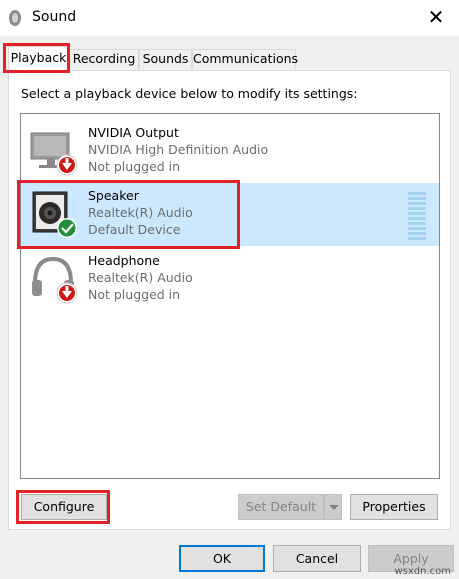 The height and width of the screenshot is (579, 459). I want to click on volume-level-meter, so click(417, 216).